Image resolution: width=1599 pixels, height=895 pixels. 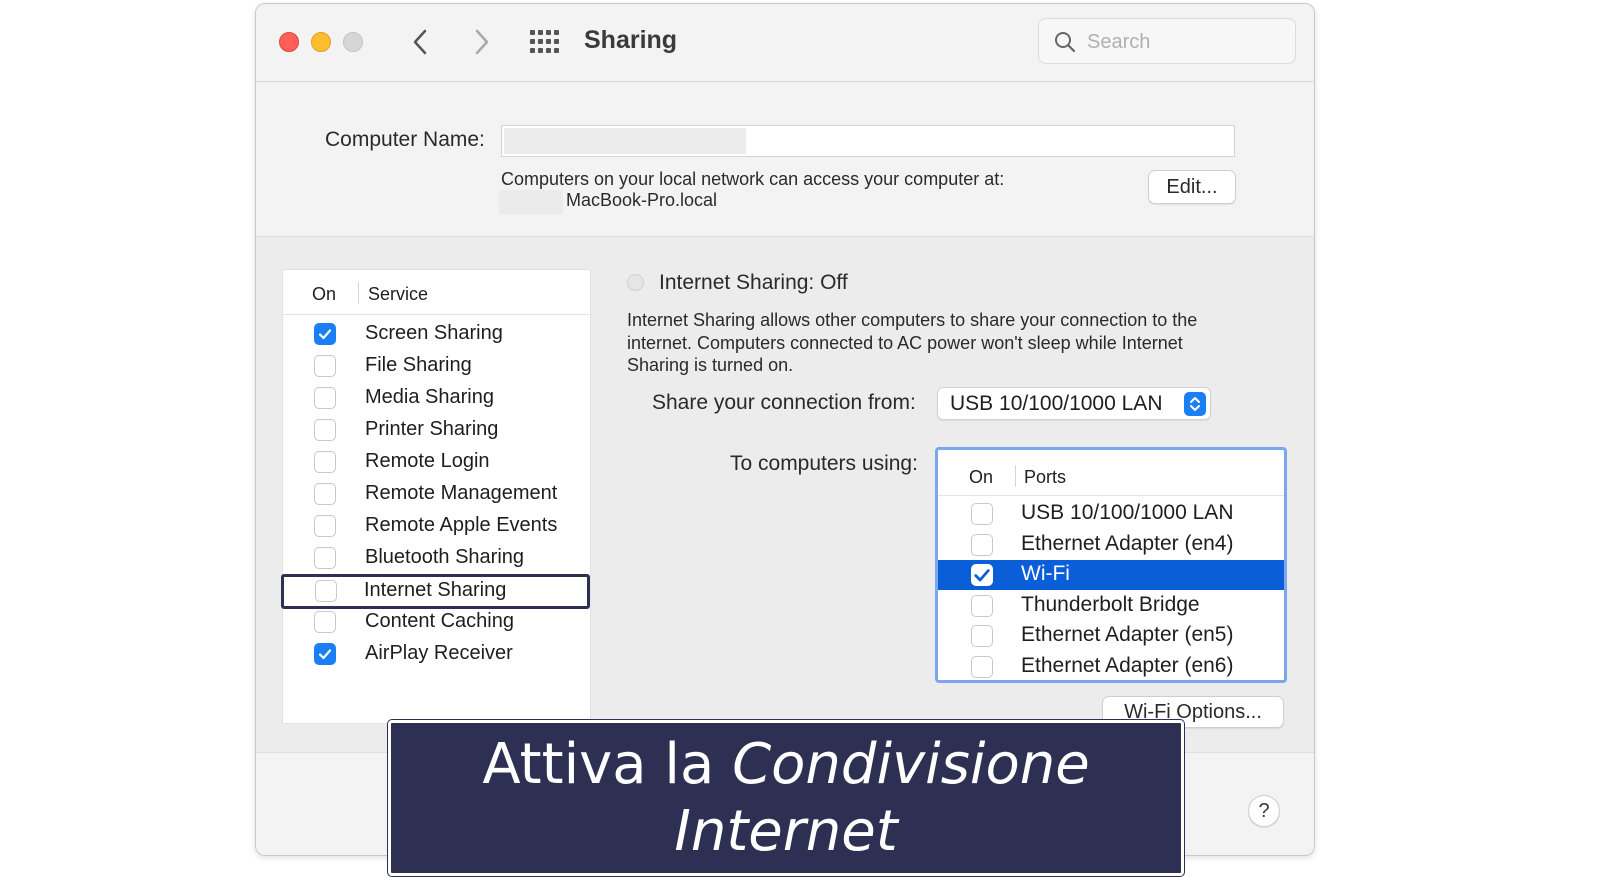 I want to click on caption-banner: Attiva la Condivisione Internet, so click(x=786, y=798).